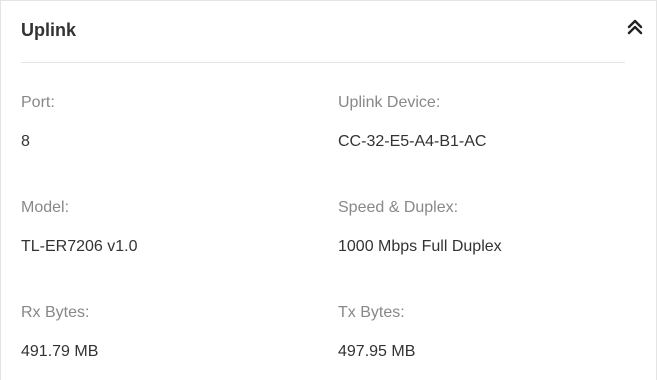  What do you see at coordinates (478, 332) in the screenshot?
I see `tx-bytes-field: Tx Bytes: 497.95 MB` at bounding box center [478, 332].